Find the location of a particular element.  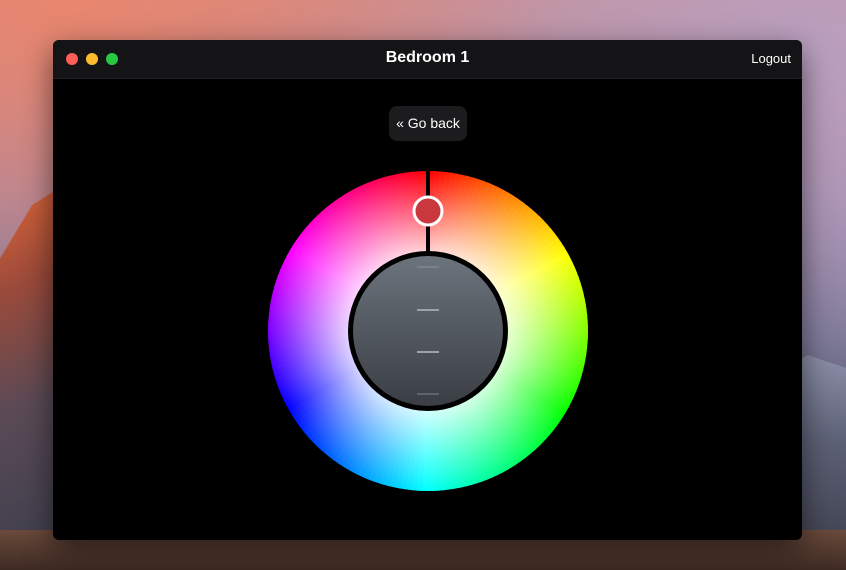

go-back-button: « Go back is located at coordinates (428, 123).